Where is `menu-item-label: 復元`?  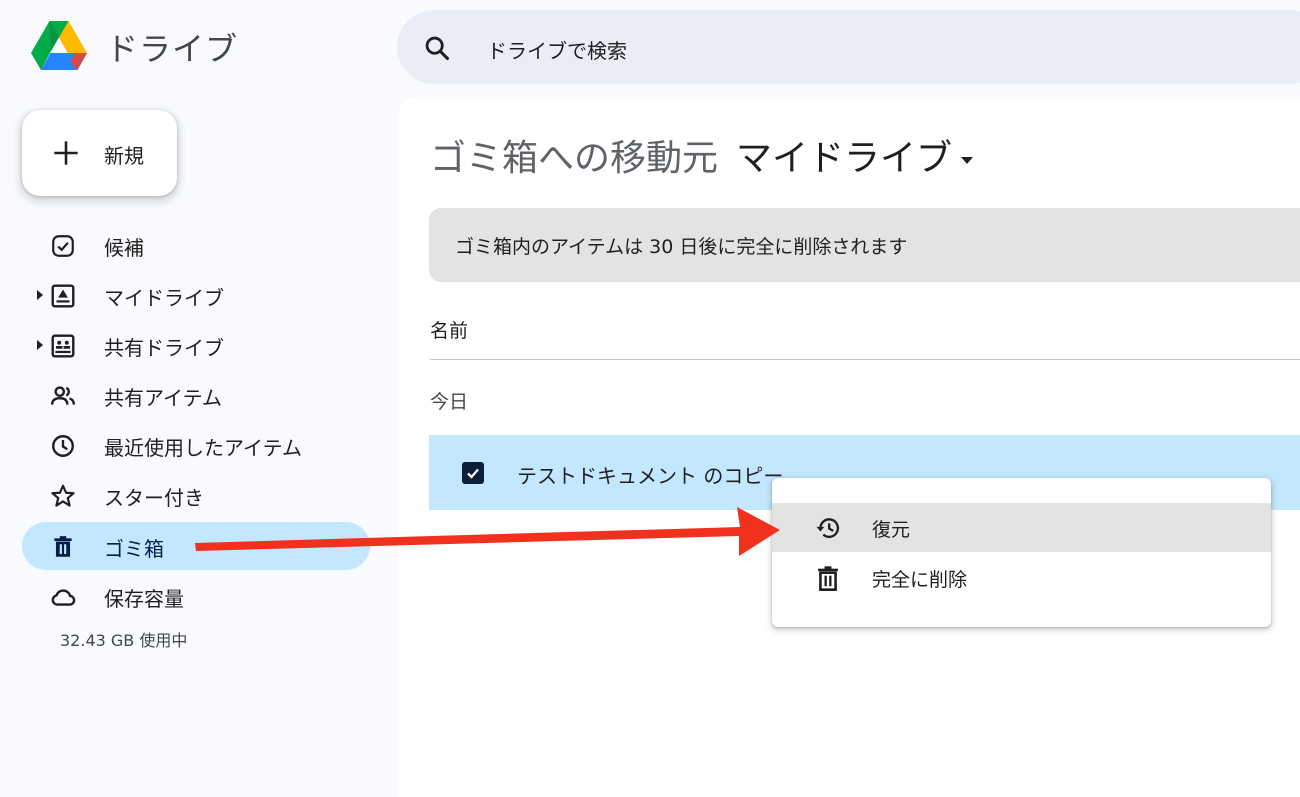
menu-item-label: 復元 is located at coordinates (891, 530).